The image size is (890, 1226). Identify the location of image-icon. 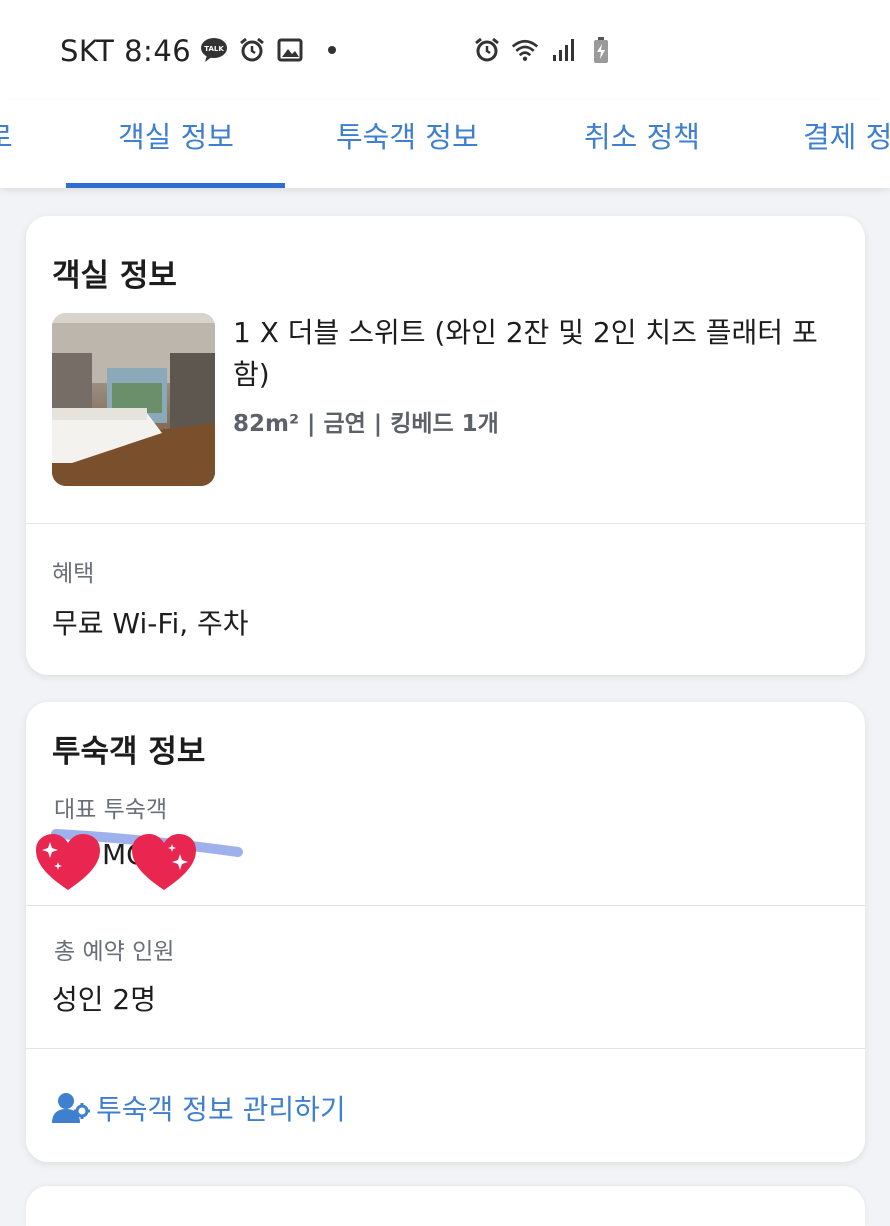
(290, 50).